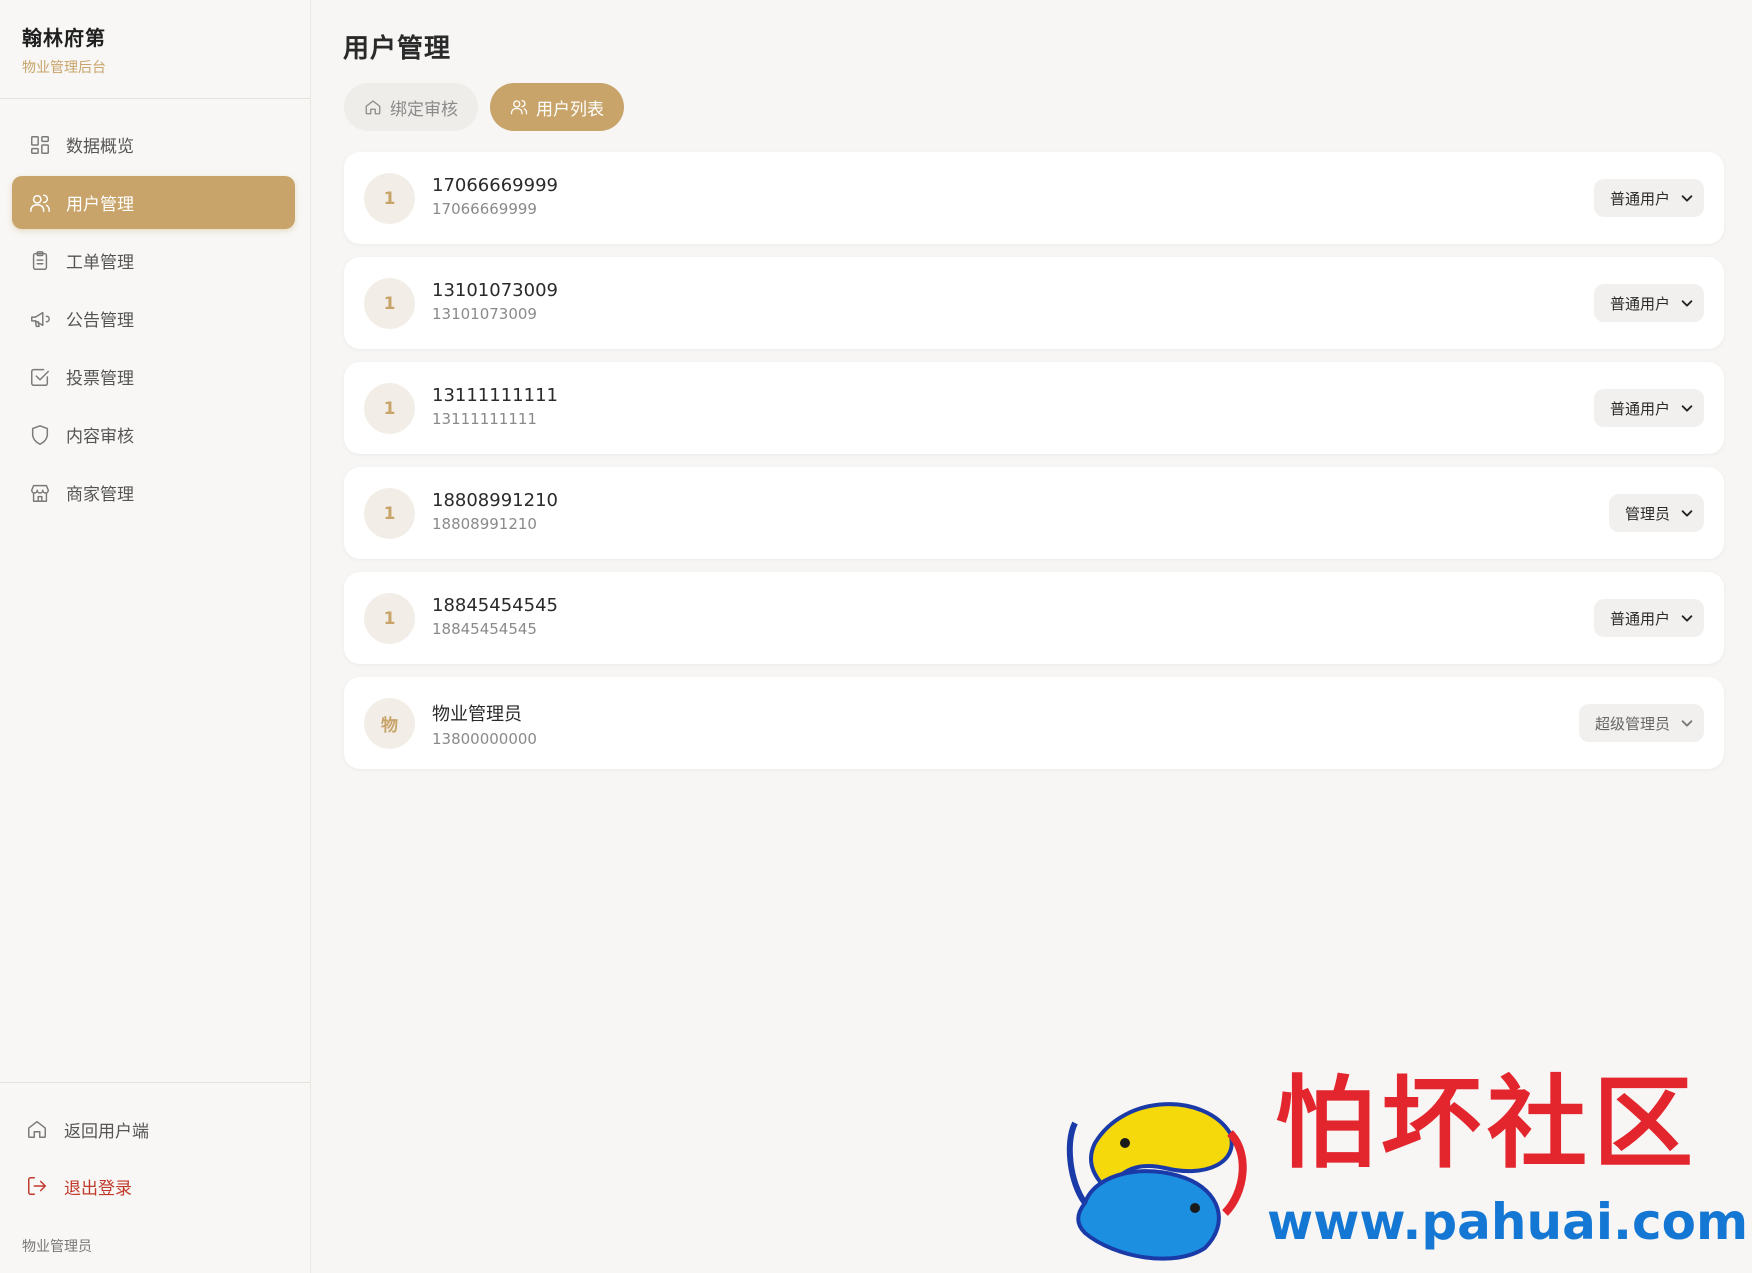 This screenshot has height=1273, width=1752. I want to click on sidebar-item-label: 商家管理, so click(100, 495).